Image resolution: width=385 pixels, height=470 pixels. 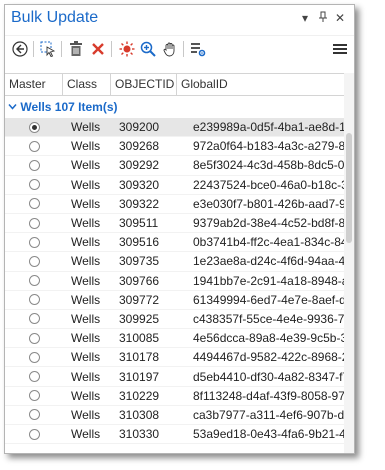 What do you see at coordinates (98, 49) in the screenshot?
I see `remove-icon` at bounding box center [98, 49].